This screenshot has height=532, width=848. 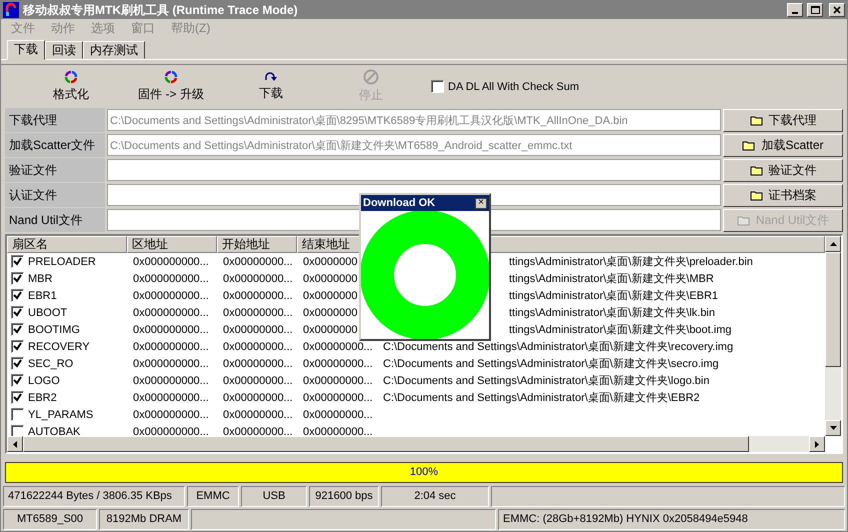 What do you see at coordinates (213, 496) in the screenshot?
I see `status-cell: EMMC` at bounding box center [213, 496].